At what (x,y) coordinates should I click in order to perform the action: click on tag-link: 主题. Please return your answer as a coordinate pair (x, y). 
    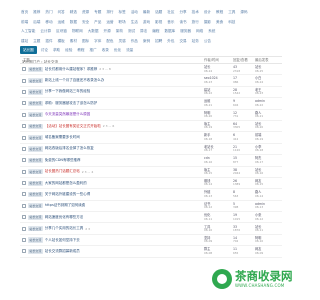
    Looking at the image, I should click on (36, 41).